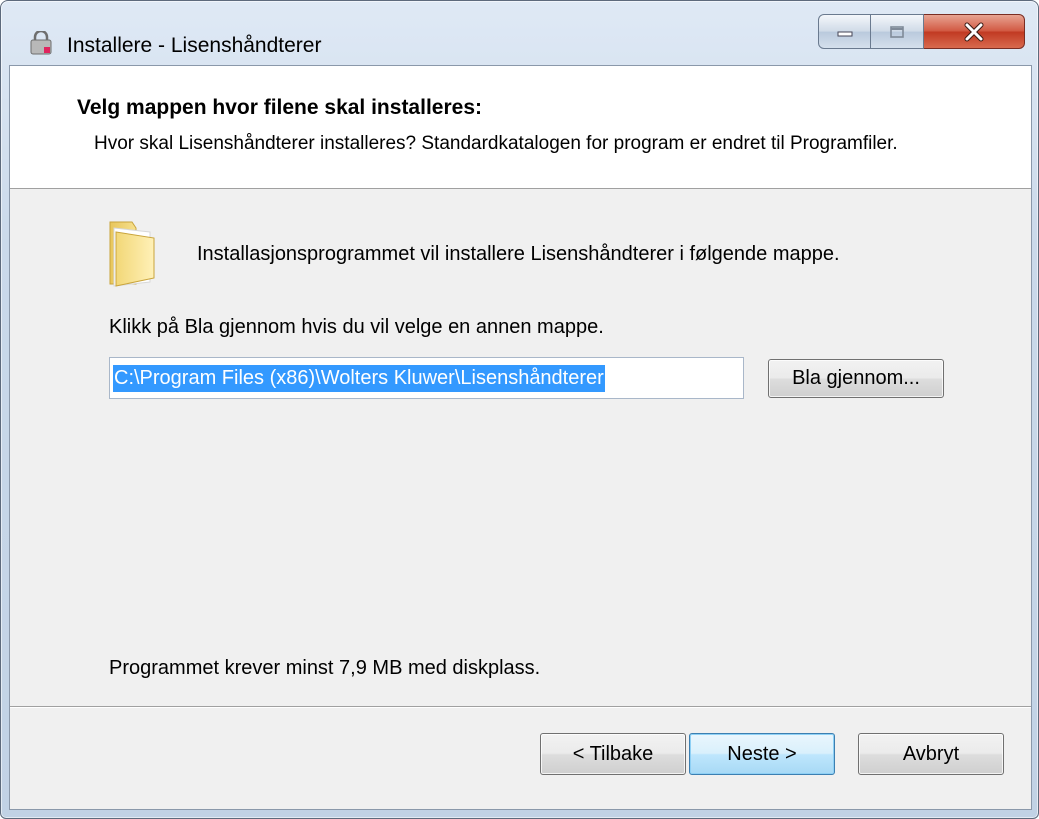 The height and width of the screenshot is (819, 1039). I want to click on minimize-icon, so click(844, 33).